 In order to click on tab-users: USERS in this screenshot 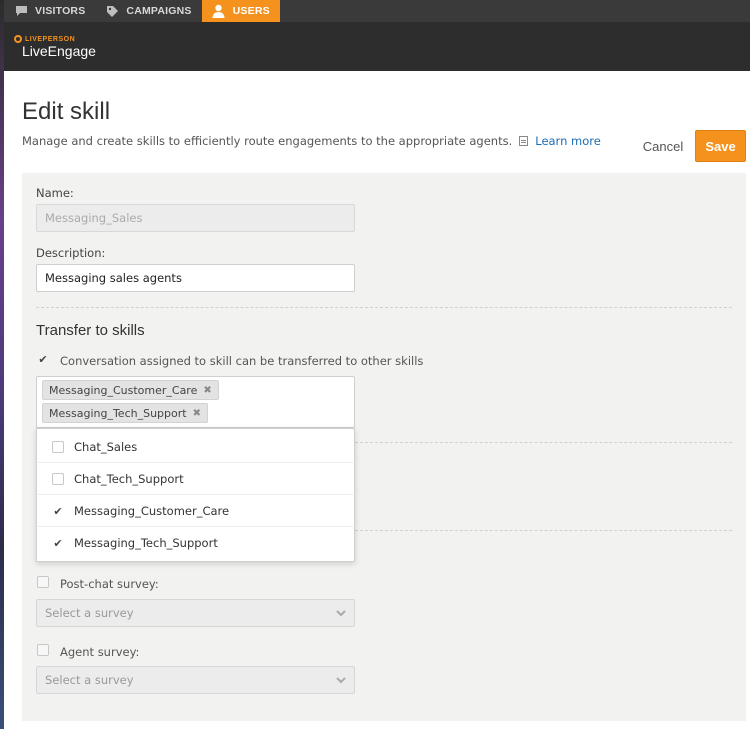, I will do `click(240, 11)`.